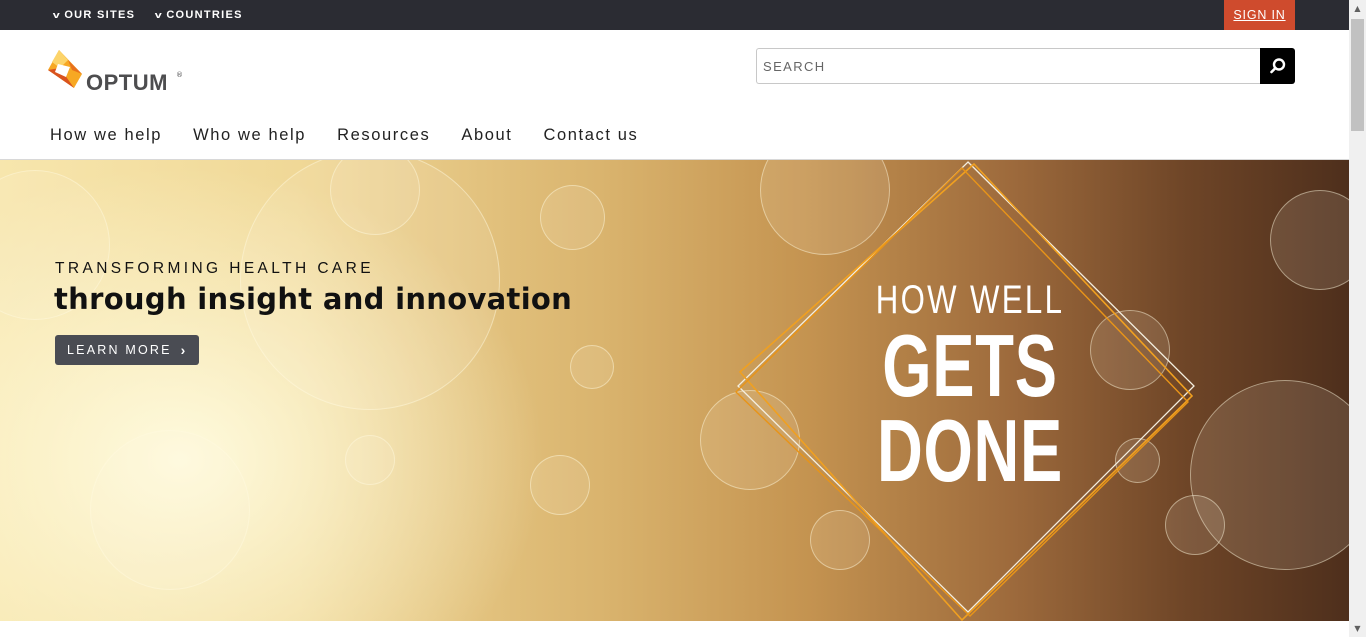  Describe the element at coordinates (970, 365) in the screenshot. I see `tagline-line-2: GETS` at that location.